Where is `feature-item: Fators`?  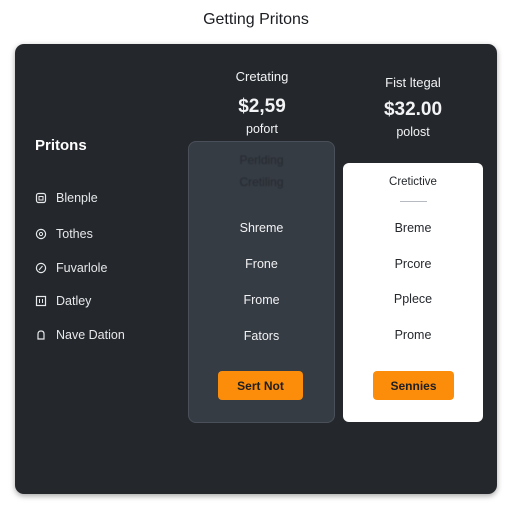
feature-item: Fators is located at coordinates (261, 336).